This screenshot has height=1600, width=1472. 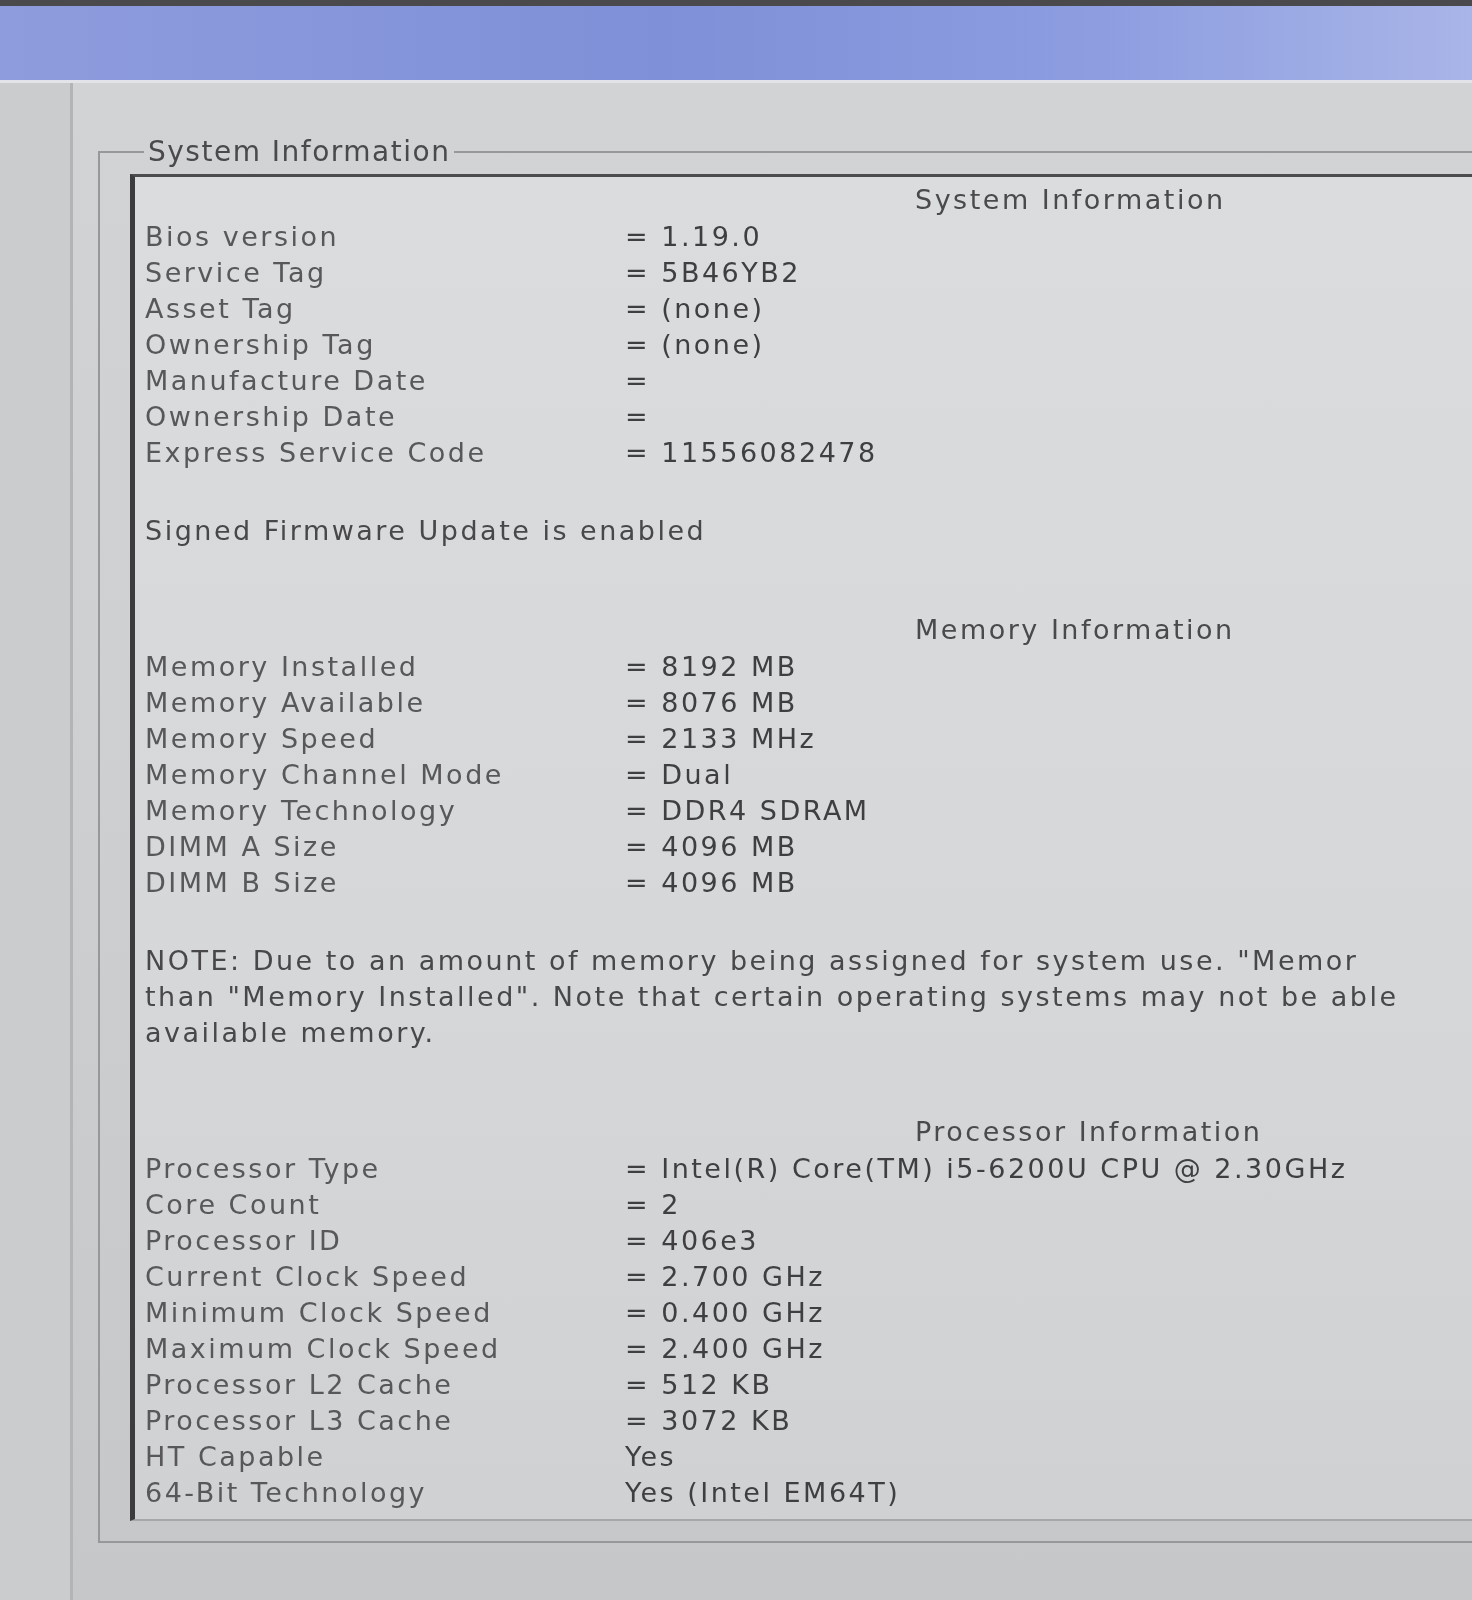 What do you see at coordinates (221, 309) in the screenshot?
I see `field-label: Asset Tag` at bounding box center [221, 309].